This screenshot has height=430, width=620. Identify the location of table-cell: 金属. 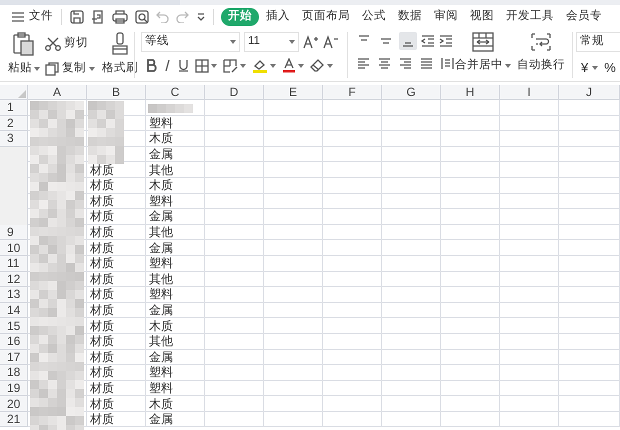
(175, 248).